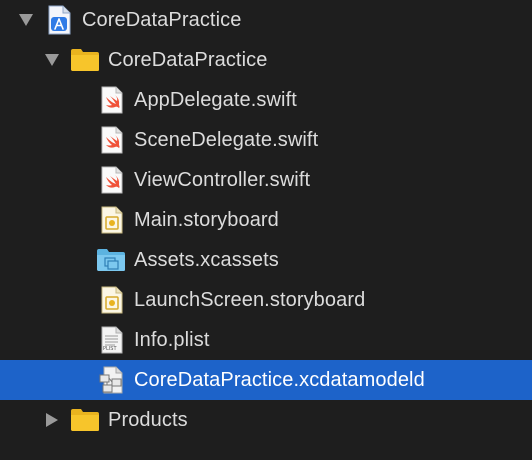 This screenshot has width=532, height=460. I want to click on file-label: Info.plist, so click(172, 339).